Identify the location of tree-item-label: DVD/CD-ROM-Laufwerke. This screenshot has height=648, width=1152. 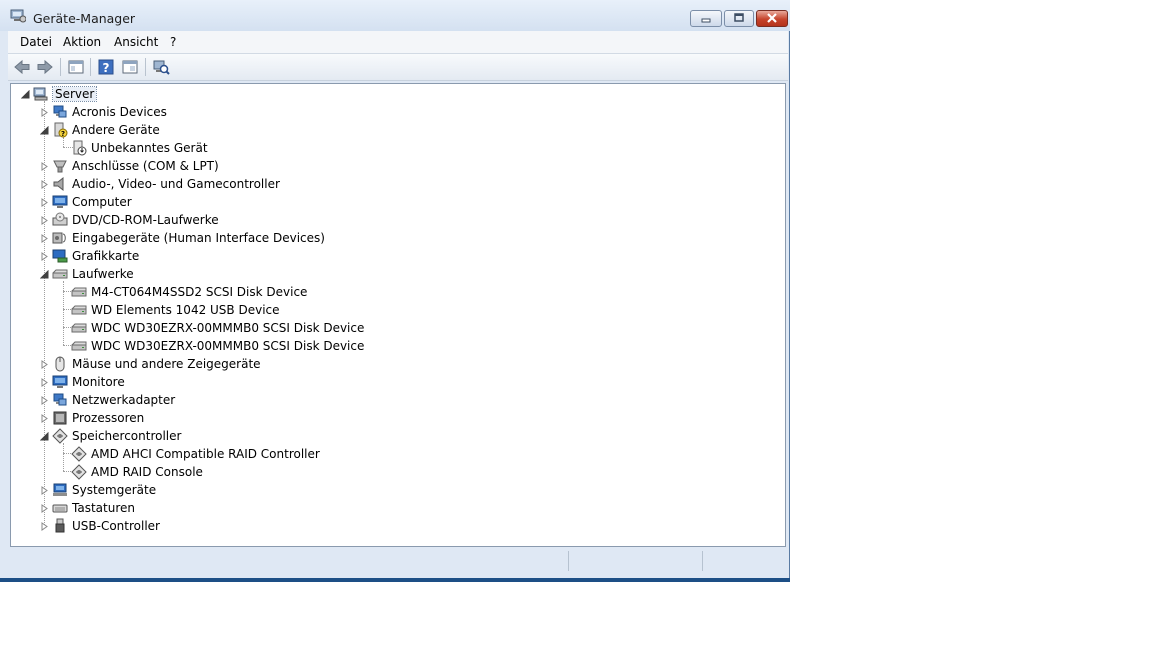
(145, 220).